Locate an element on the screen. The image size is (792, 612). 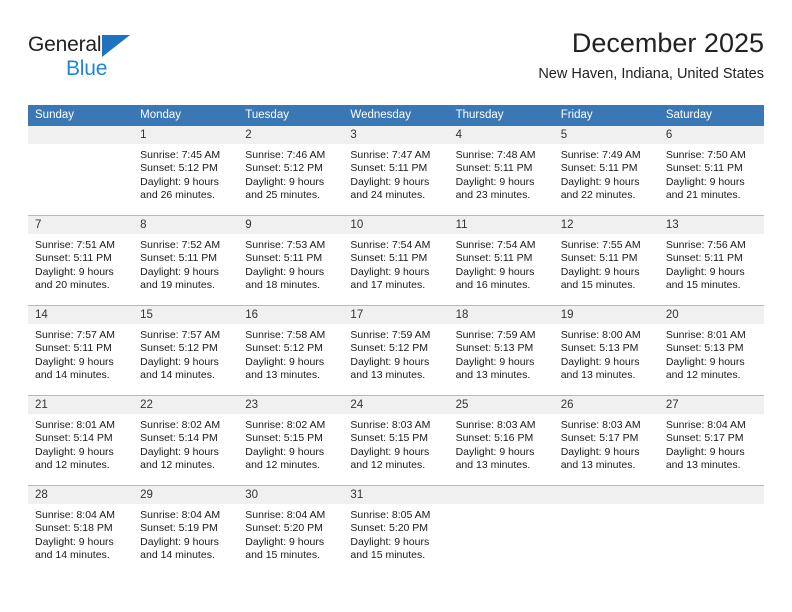
day-number: 2 is located at coordinates (291, 135).